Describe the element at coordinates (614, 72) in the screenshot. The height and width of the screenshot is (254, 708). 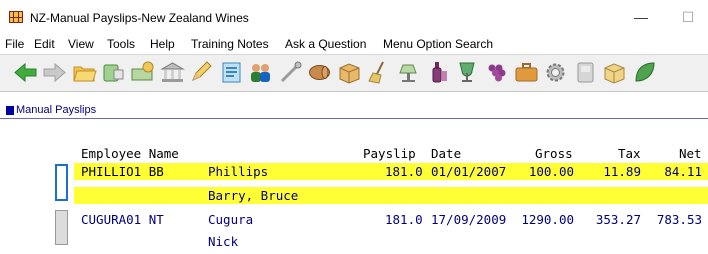
I see `box-icon` at that location.